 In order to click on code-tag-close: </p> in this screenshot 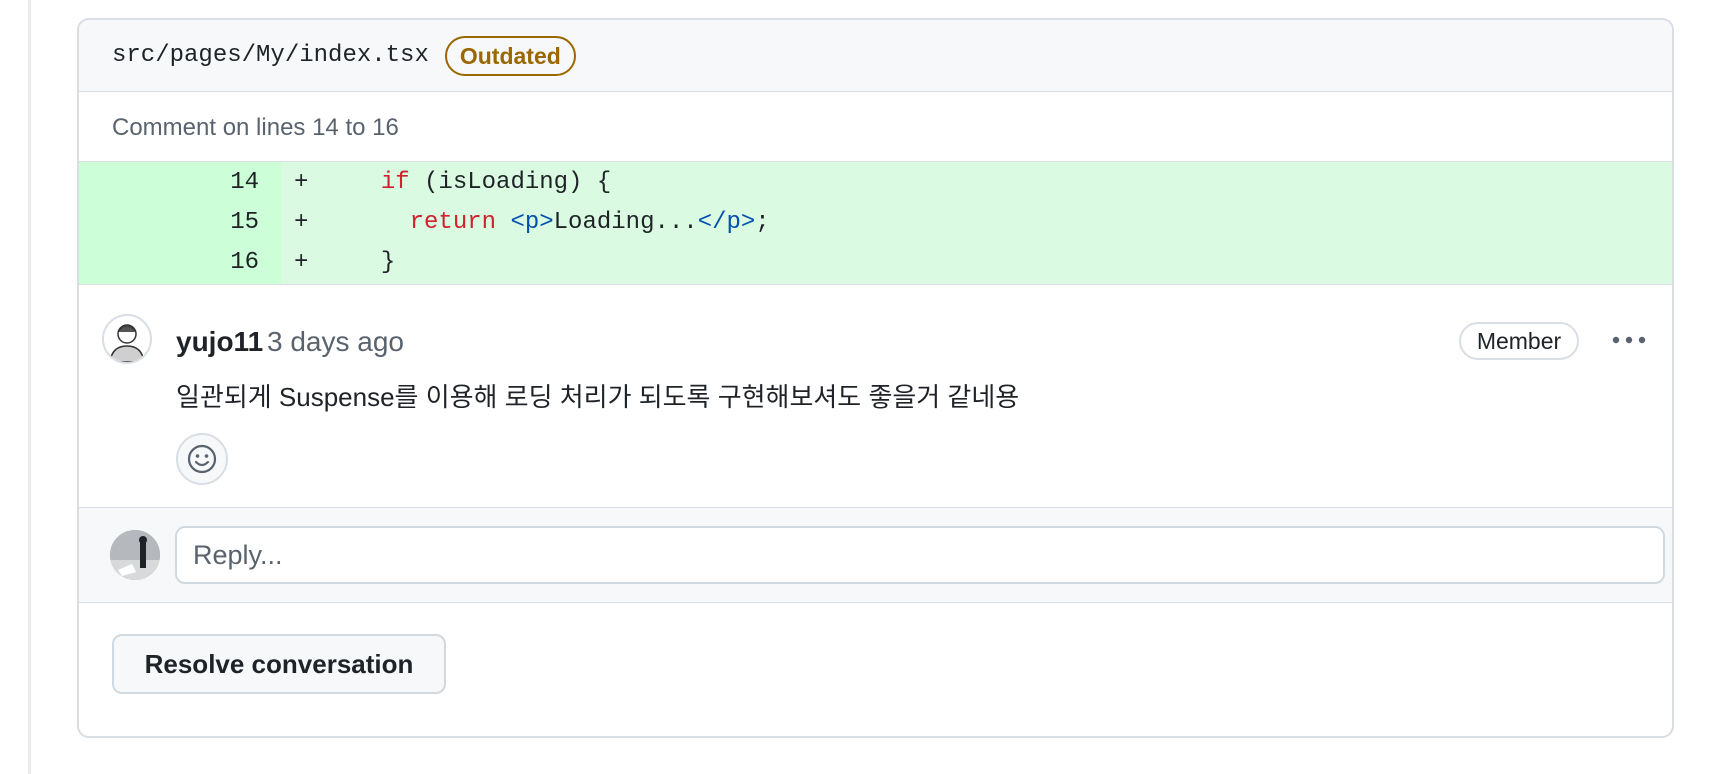, I will do `click(726, 222)`.